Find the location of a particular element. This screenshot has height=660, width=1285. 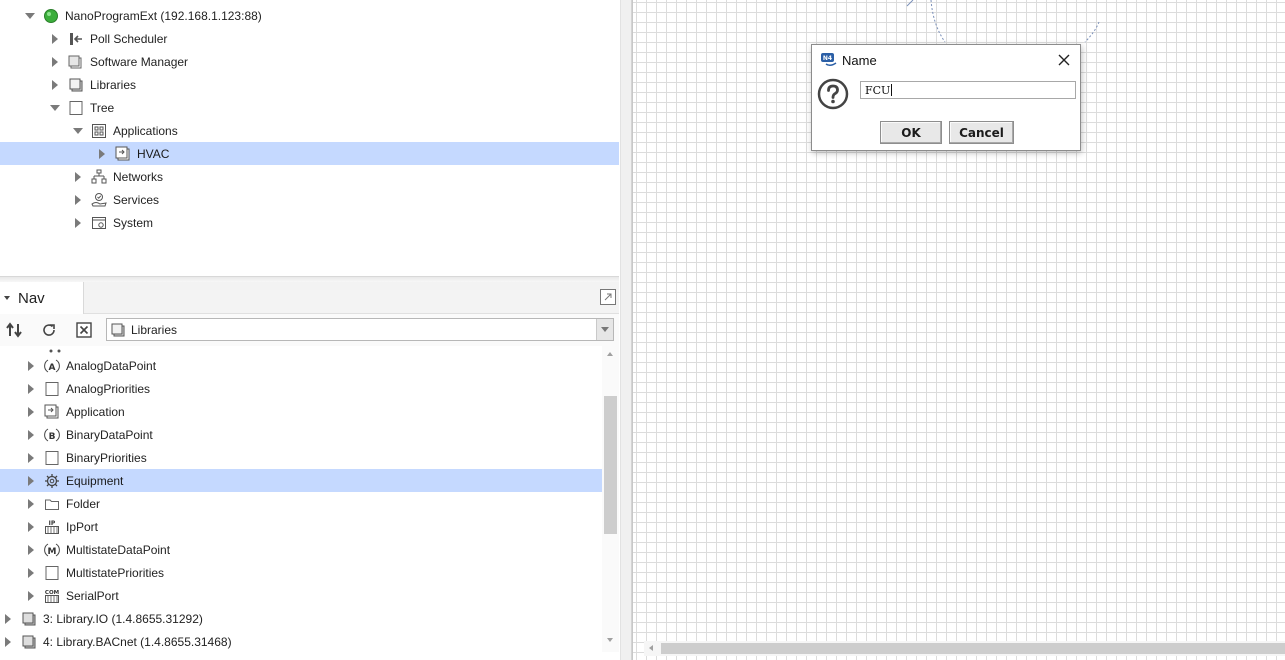

poll-scheduler-icon is located at coordinates (76, 39).